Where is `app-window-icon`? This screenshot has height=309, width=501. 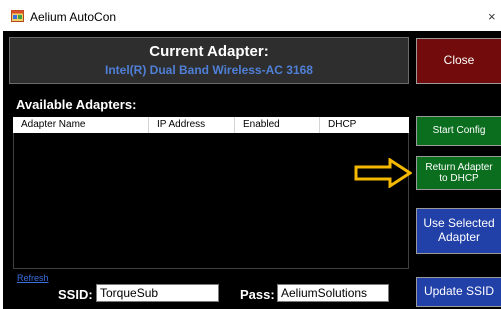 app-window-icon is located at coordinates (17, 16).